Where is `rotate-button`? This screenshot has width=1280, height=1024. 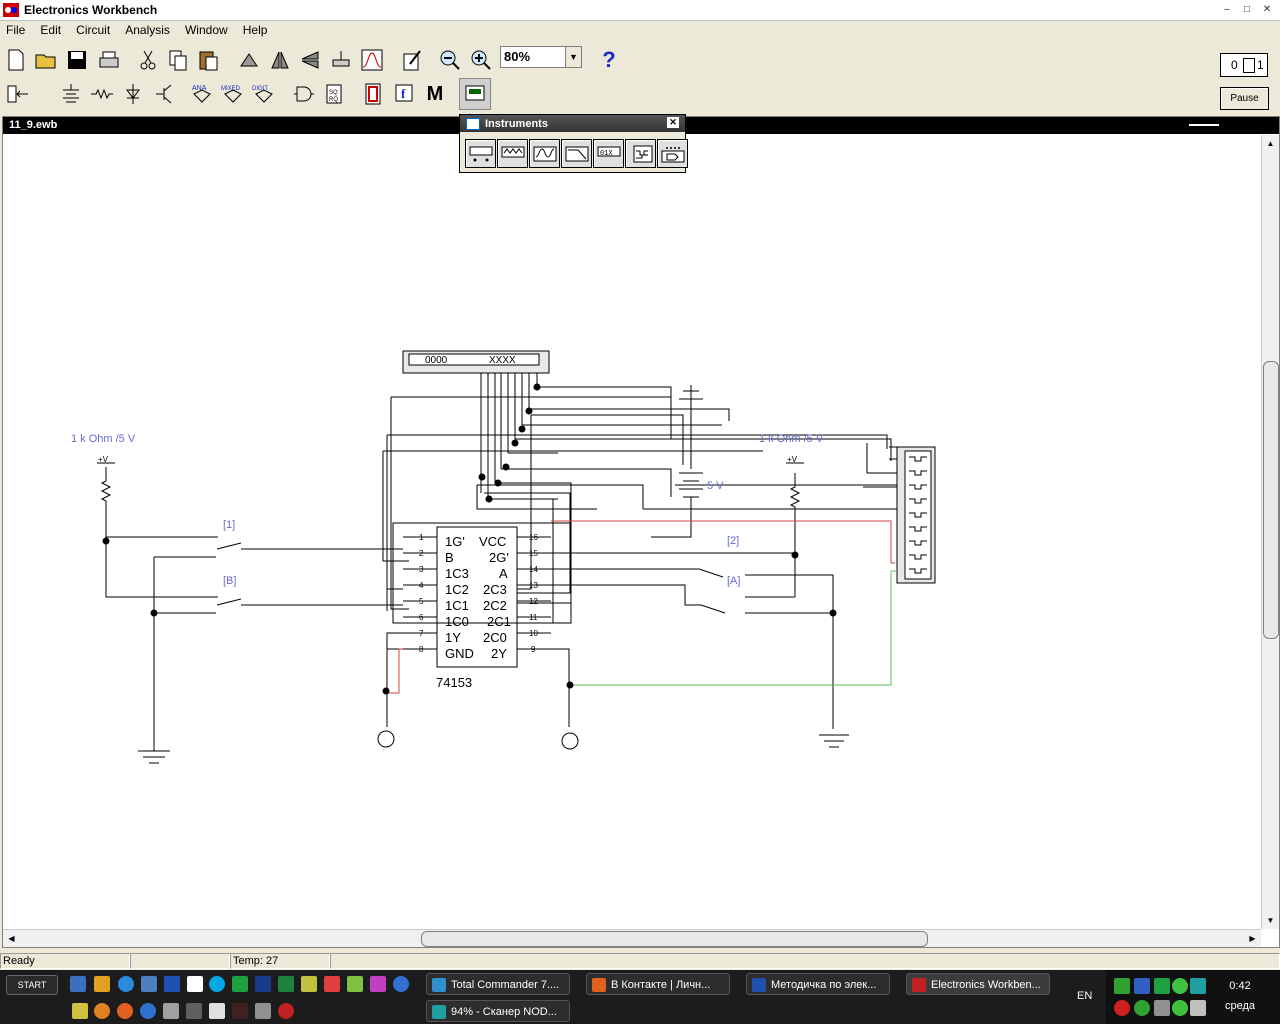 rotate-button is located at coordinates (249, 60).